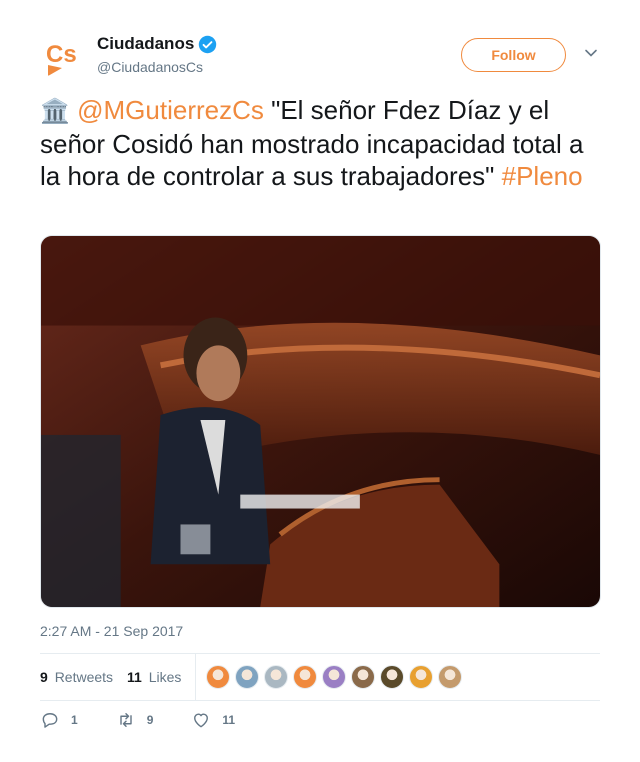 This screenshot has width=640, height=762. What do you see at coordinates (61, 54) in the screenshot?
I see `svg-text: Cs` at bounding box center [61, 54].